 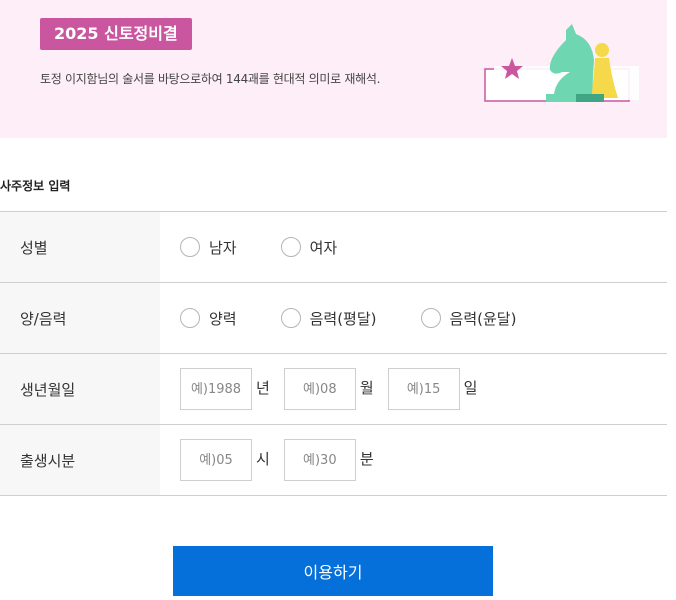 I want to click on radio-lunar-normal: 음력(평달), so click(x=328, y=318).